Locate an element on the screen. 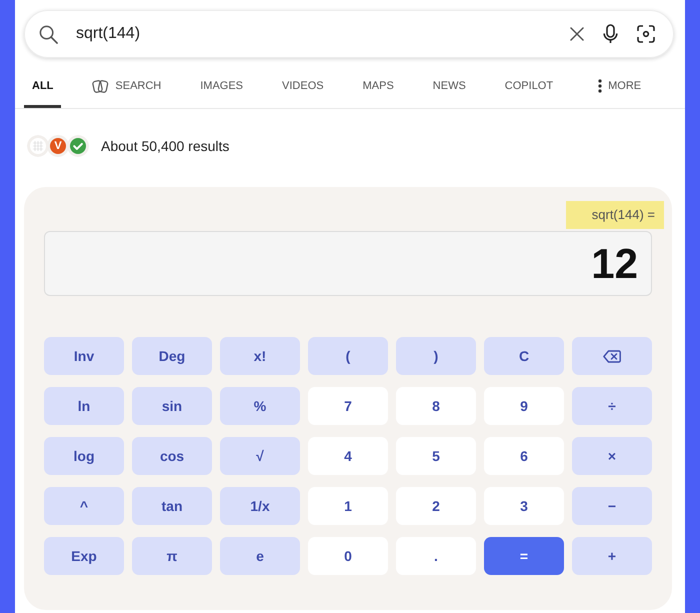  tab: ALL is located at coordinates (43, 86).